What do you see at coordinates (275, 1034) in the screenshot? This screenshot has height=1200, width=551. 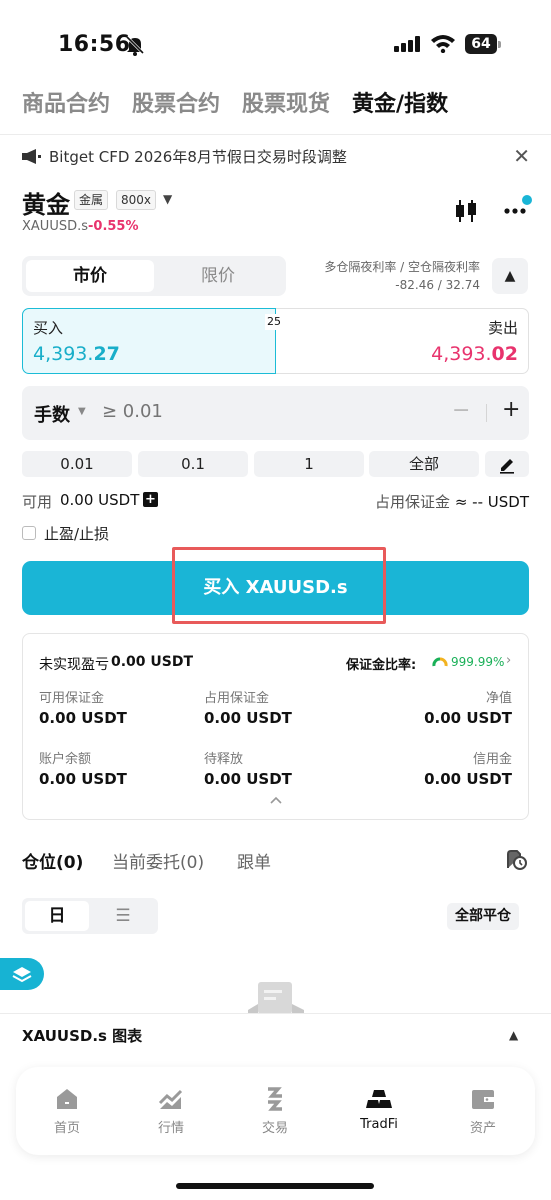 I see `chart-drawer-bar: XAUUSD.s 图表 ▲` at bounding box center [275, 1034].